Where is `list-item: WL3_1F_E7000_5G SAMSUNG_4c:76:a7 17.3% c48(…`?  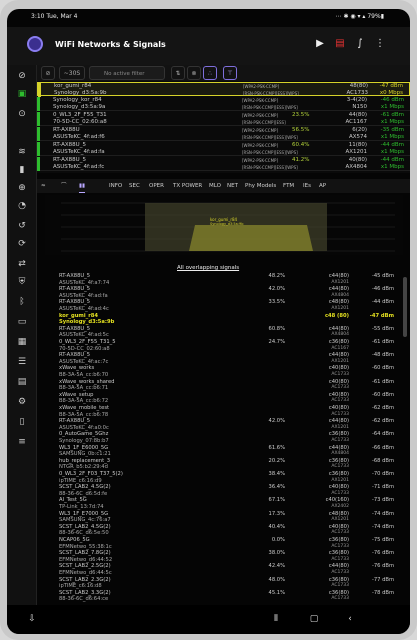 list-item: WL3_1F_E7000_5G SAMSUNG_4c:76:a7 17.3% c48(… is located at coordinates (226, 517).